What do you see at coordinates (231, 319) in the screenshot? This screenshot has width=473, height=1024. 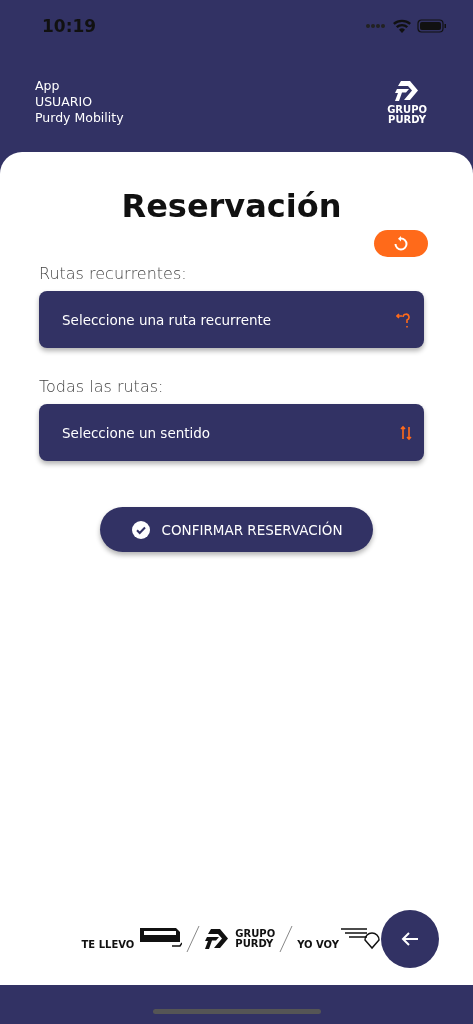 I see `route-dropdown: Seleccione una ruta recurrente` at bounding box center [231, 319].